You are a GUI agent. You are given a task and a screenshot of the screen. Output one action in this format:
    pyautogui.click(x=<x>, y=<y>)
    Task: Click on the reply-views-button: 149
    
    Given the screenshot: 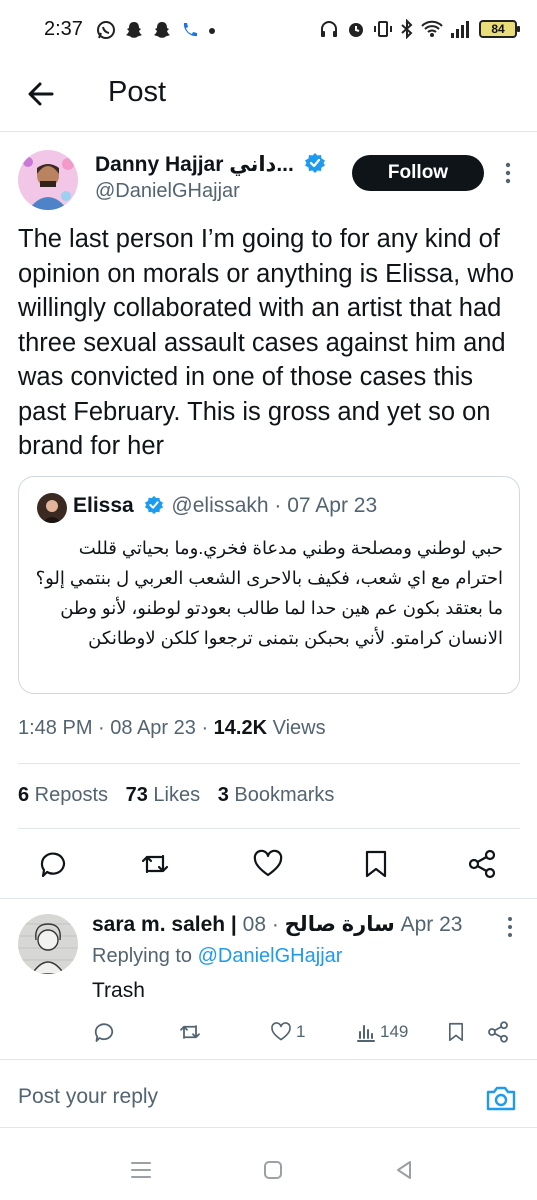 What is the action you would take?
    pyautogui.click(x=382, y=1032)
    